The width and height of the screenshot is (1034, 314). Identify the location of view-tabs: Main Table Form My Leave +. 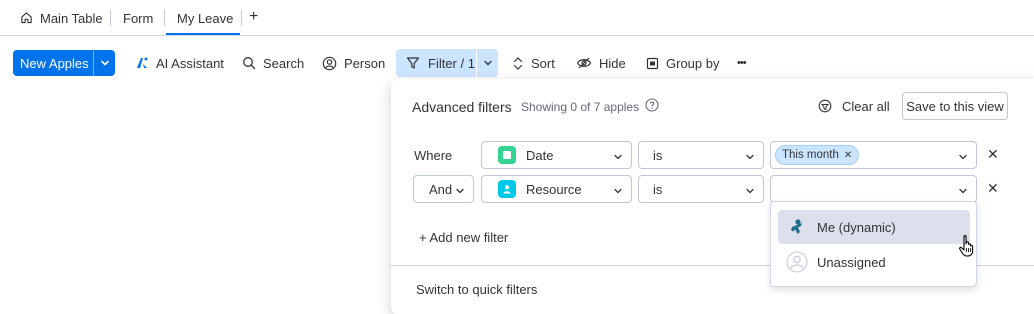
(517, 18).